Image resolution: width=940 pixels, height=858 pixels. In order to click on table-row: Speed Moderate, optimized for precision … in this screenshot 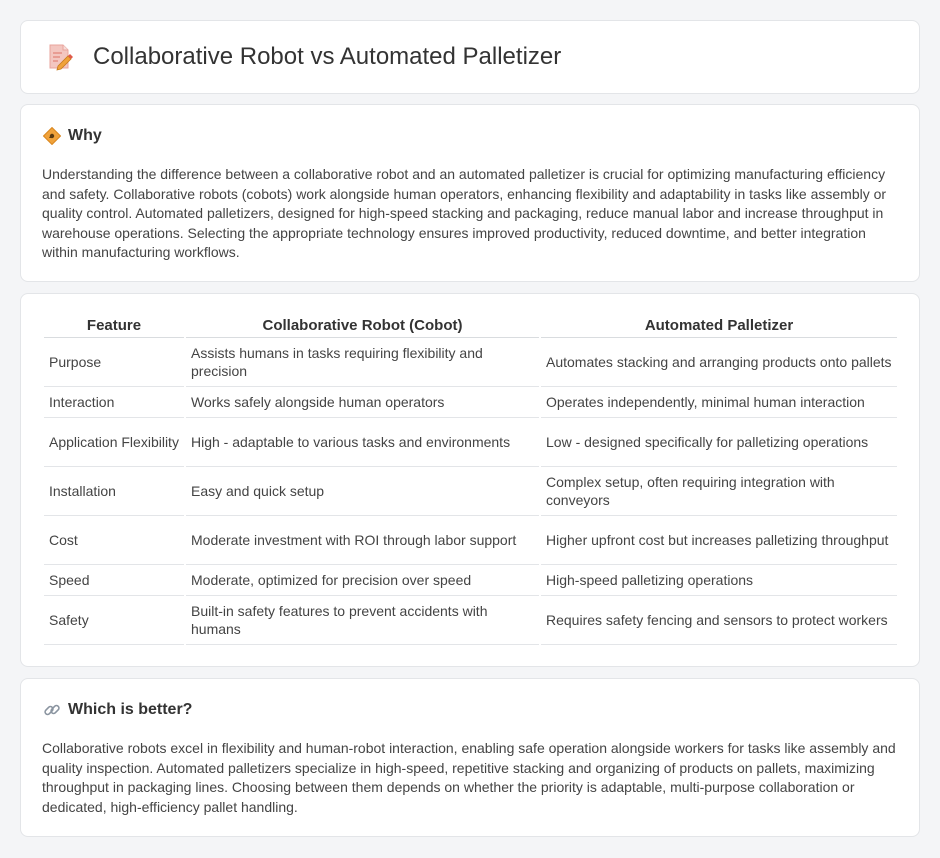, I will do `click(470, 580)`.